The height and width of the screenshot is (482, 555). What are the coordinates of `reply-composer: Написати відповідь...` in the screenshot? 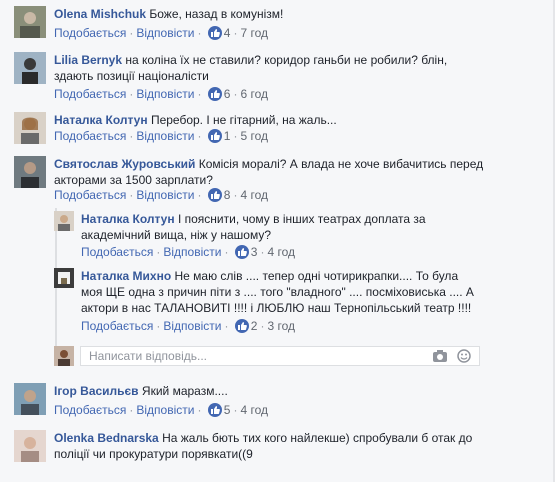 It's located at (280, 356).